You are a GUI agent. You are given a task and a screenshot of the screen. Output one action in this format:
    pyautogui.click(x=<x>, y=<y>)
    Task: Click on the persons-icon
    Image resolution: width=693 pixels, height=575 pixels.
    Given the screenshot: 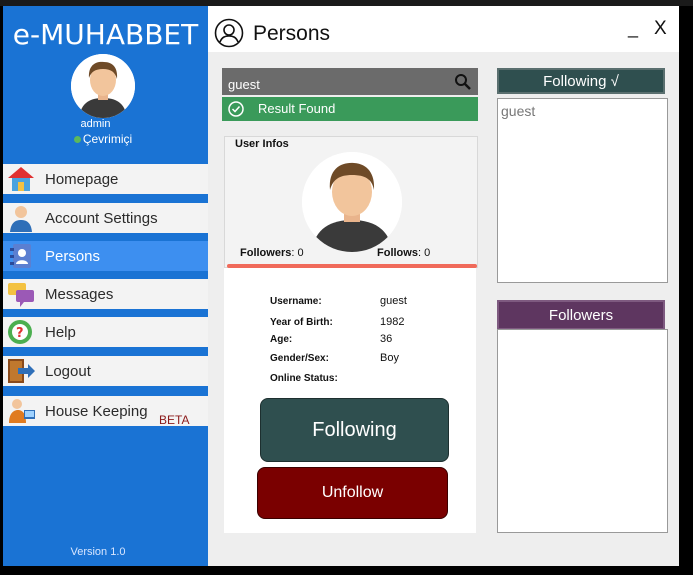 What is the action you would take?
    pyautogui.click(x=21, y=256)
    